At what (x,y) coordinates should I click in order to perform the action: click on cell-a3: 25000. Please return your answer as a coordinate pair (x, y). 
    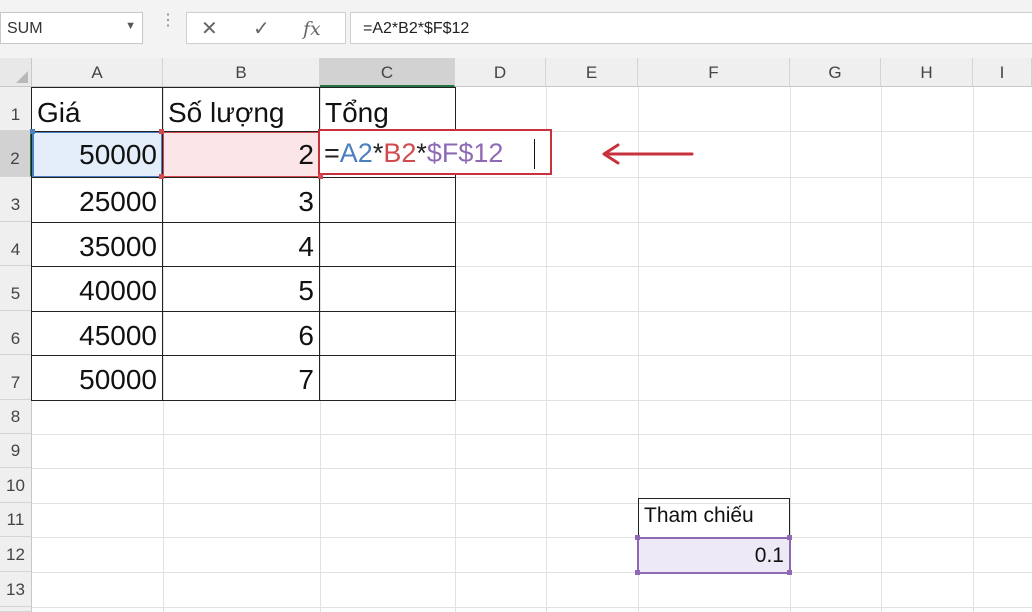
    Looking at the image, I should click on (97, 199).